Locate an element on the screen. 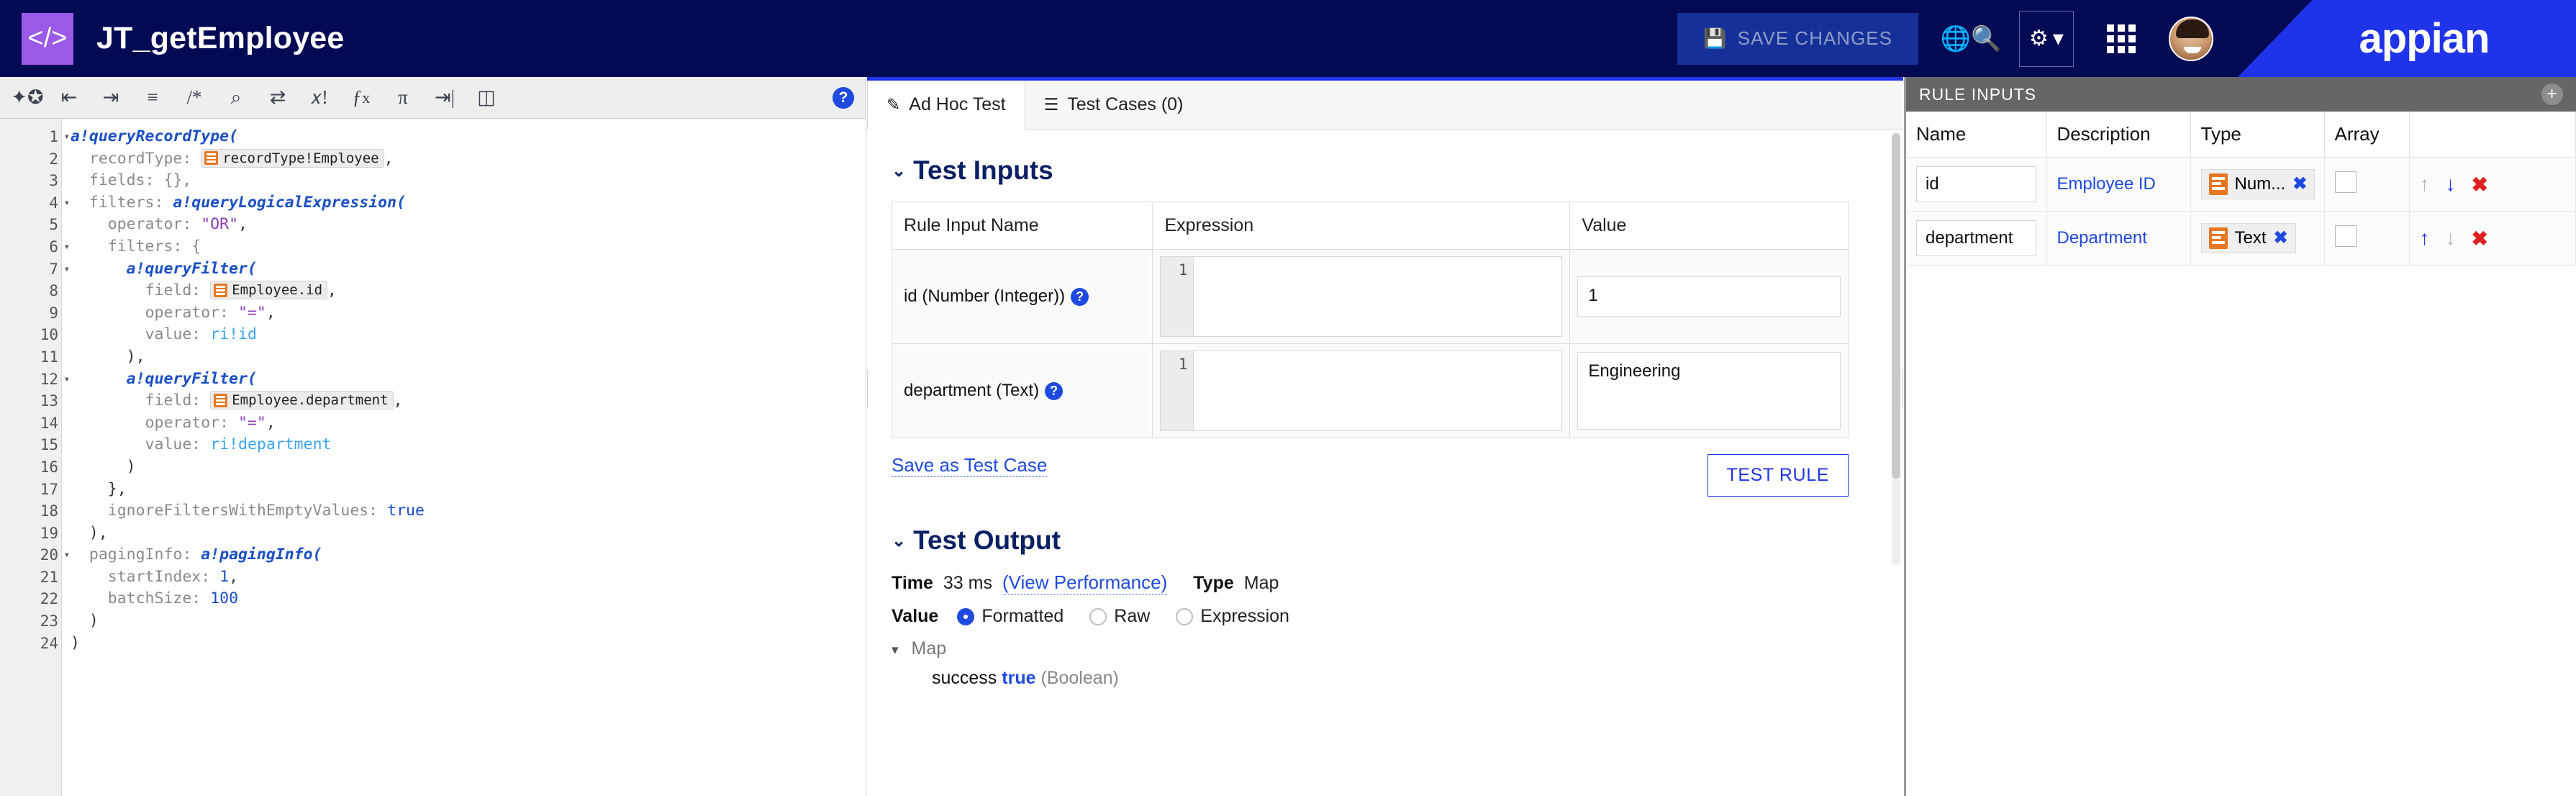 The width and height of the screenshot is (2576, 796). line-number: 7 ▾ is located at coordinates (35, 269).